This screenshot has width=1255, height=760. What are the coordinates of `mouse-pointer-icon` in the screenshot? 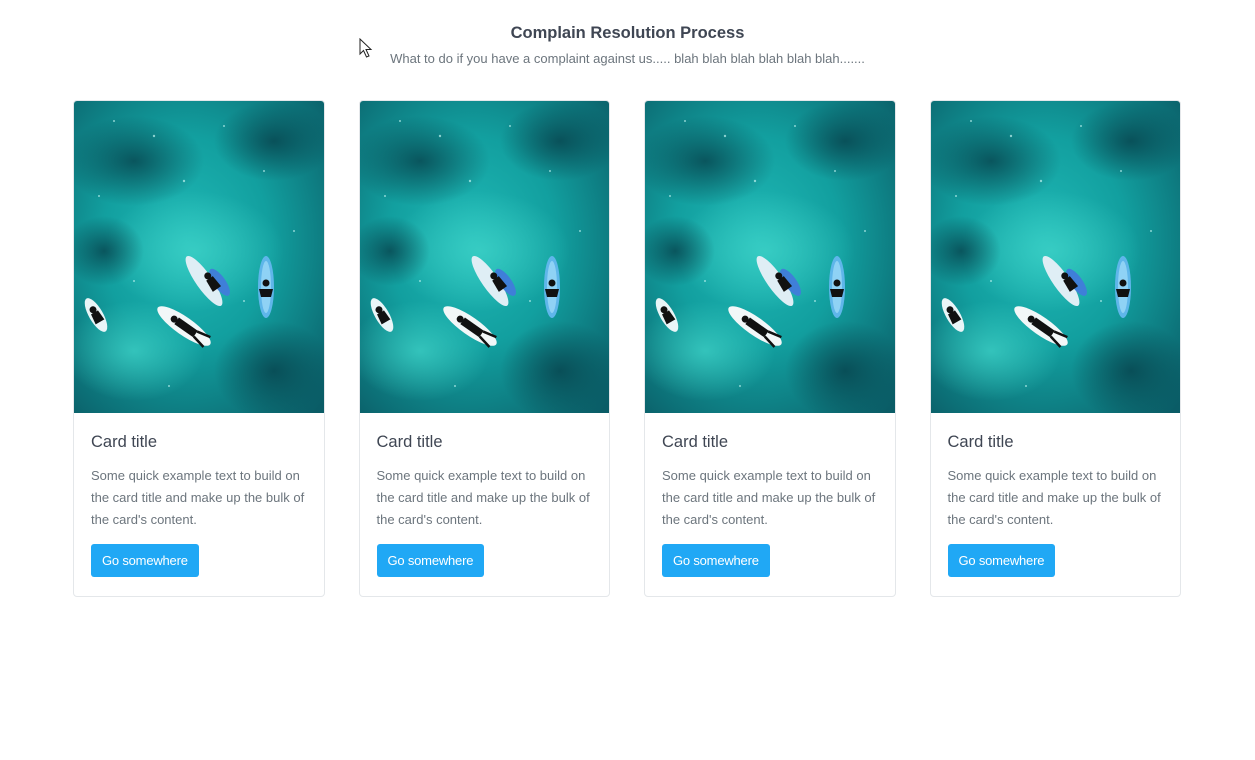 It's located at (366, 48).